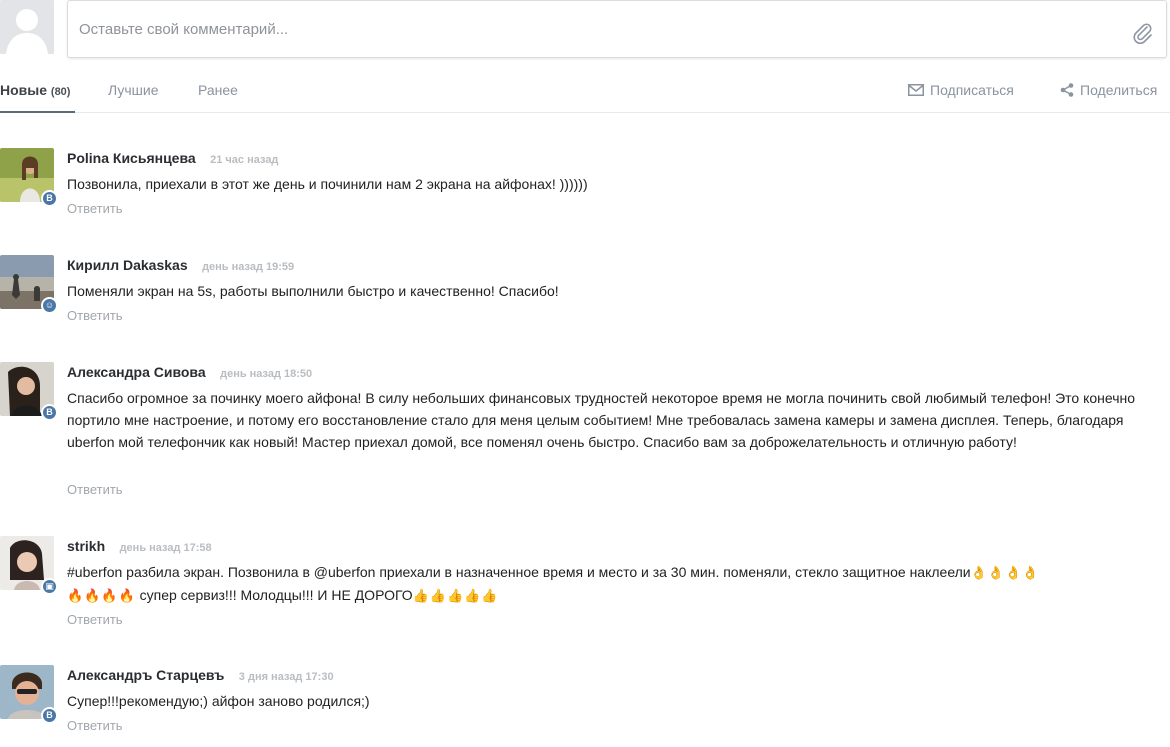  I want to click on tab-new: Новые (80), so click(37, 97).